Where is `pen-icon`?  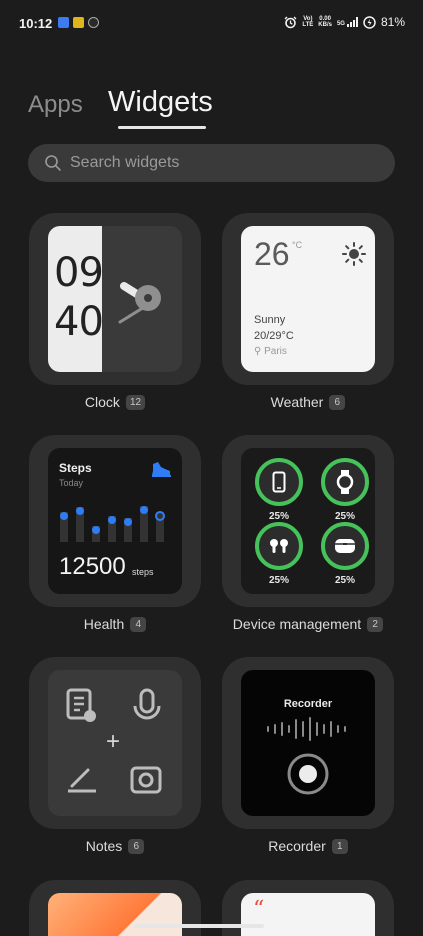 pen-icon is located at coordinates (82, 780).